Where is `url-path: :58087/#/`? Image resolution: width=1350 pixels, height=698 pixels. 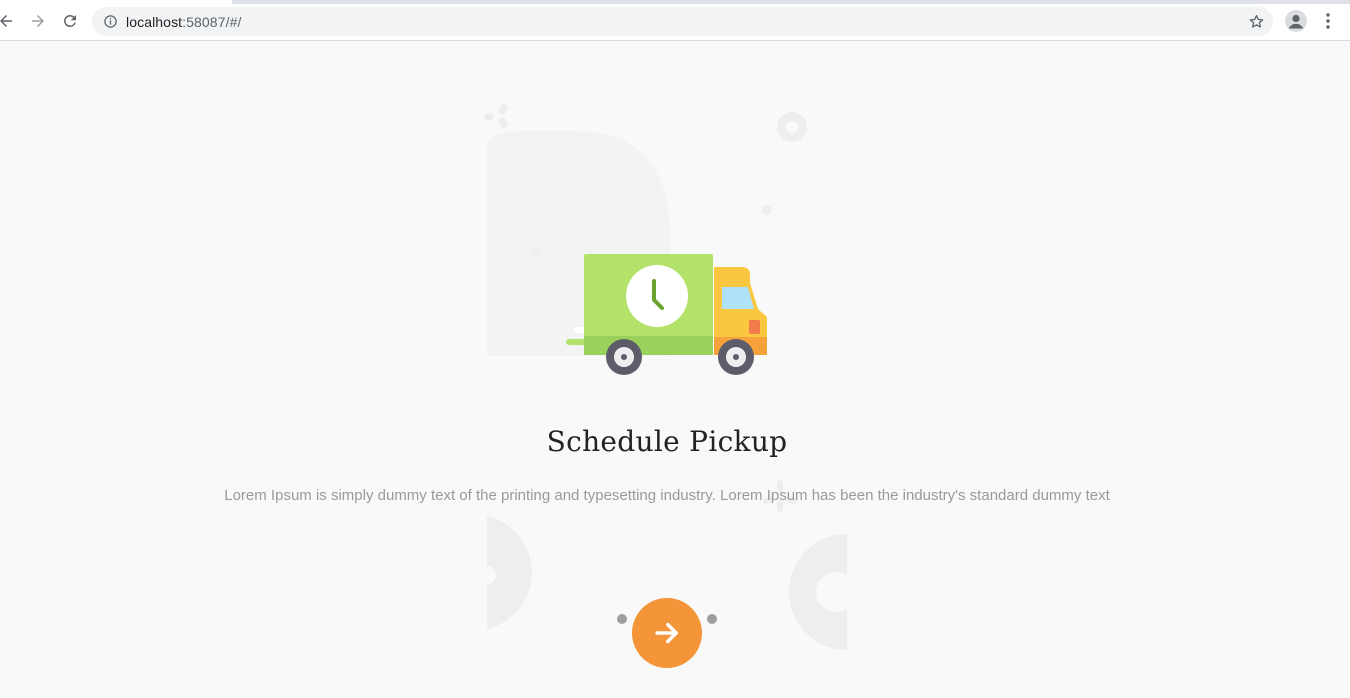
url-path: :58087/#/ is located at coordinates (212, 22).